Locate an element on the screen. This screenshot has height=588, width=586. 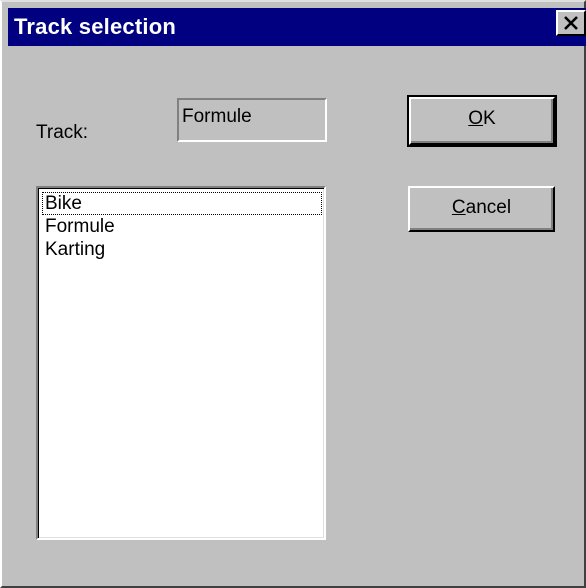
list-item-karting: Karting is located at coordinates (182, 249).